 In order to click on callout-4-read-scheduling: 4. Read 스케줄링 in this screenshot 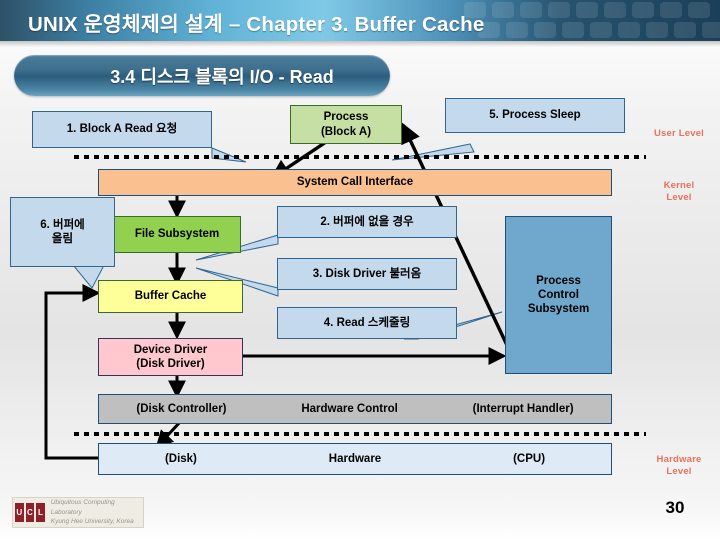, I will do `click(367, 323)`.